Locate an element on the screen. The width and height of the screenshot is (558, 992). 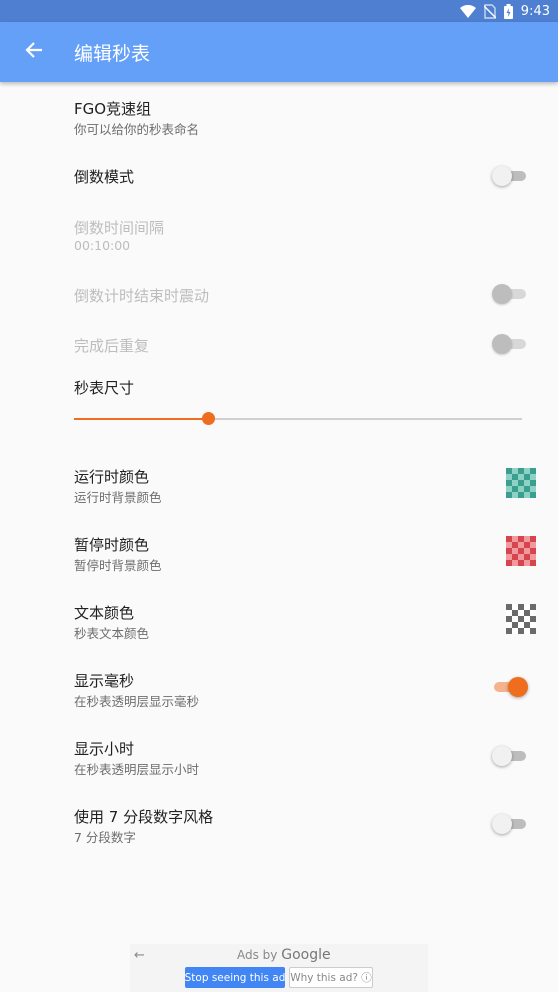
show-hours-switch is located at coordinates (509, 756).